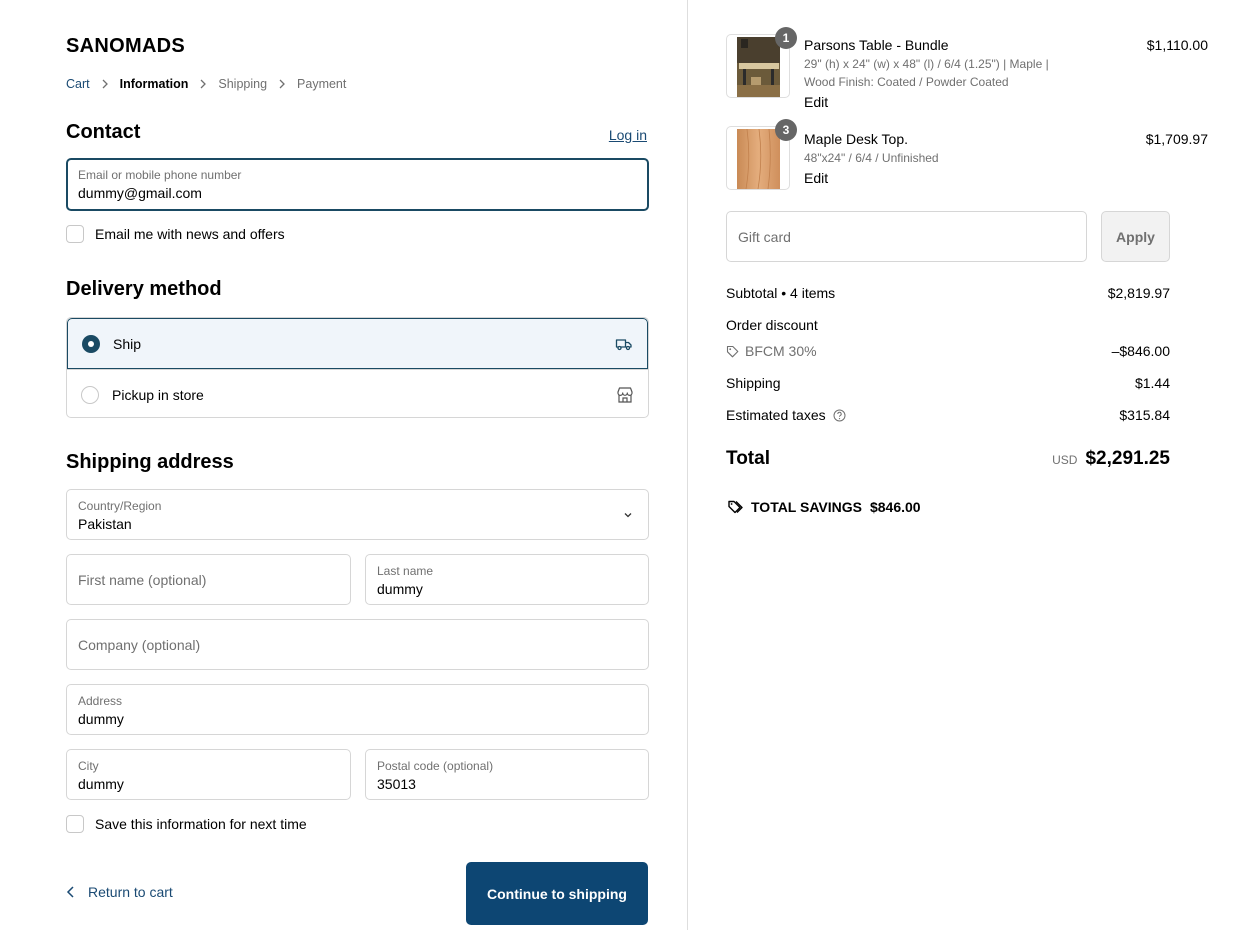  I want to click on contact-heading: Contact, so click(103, 132).